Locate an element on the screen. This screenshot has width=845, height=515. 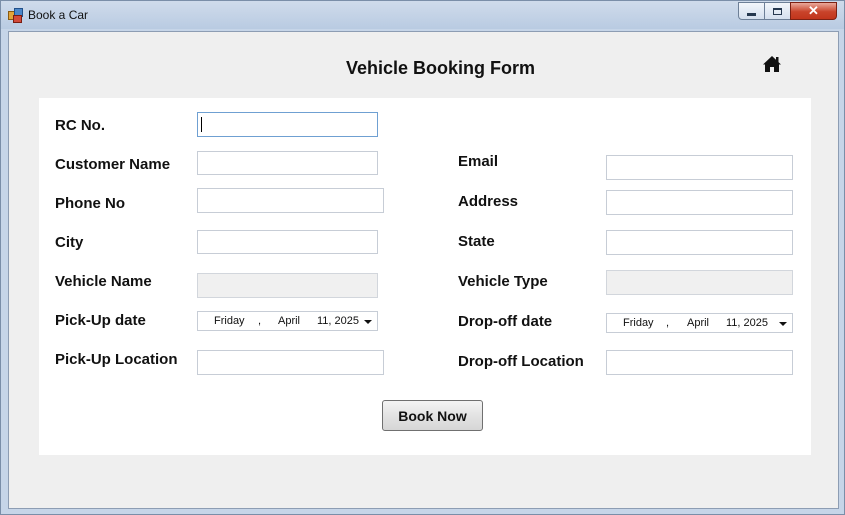
maximize-button is located at coordinates (777, 11).